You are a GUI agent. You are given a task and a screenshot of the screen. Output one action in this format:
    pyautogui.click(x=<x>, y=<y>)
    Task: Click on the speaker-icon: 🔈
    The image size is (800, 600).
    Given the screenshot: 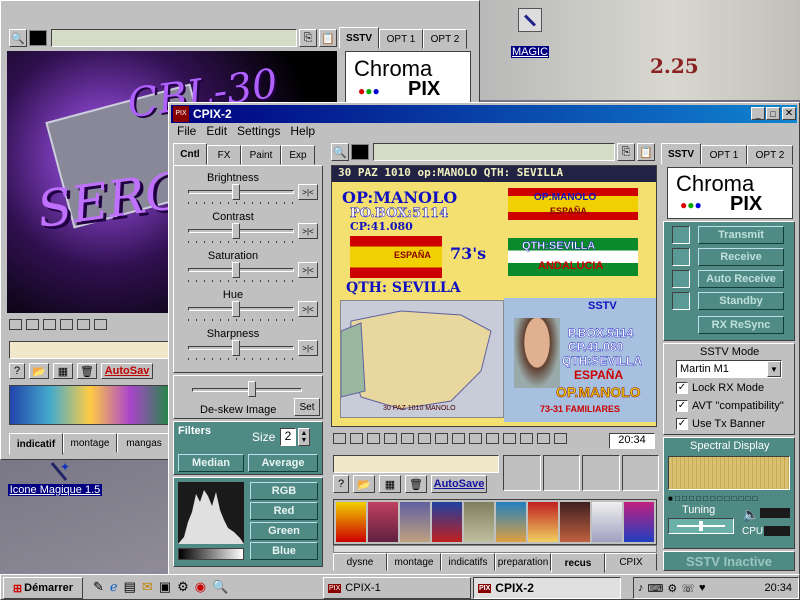 What is the action you would take?
    pyautogui.click(x=750, y=514)
    